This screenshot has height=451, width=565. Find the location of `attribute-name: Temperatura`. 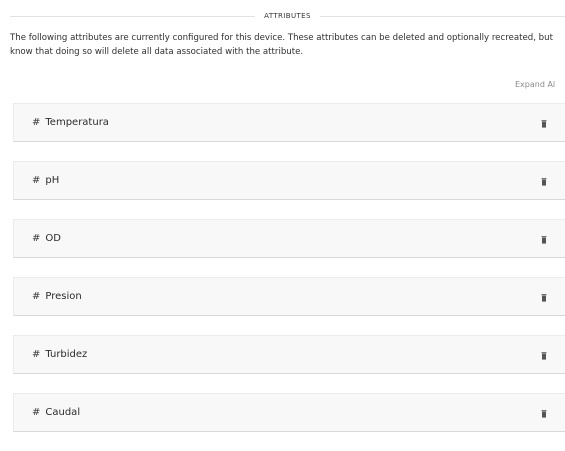

attribute-name: Temperatura is located at coordinates (77, 122).